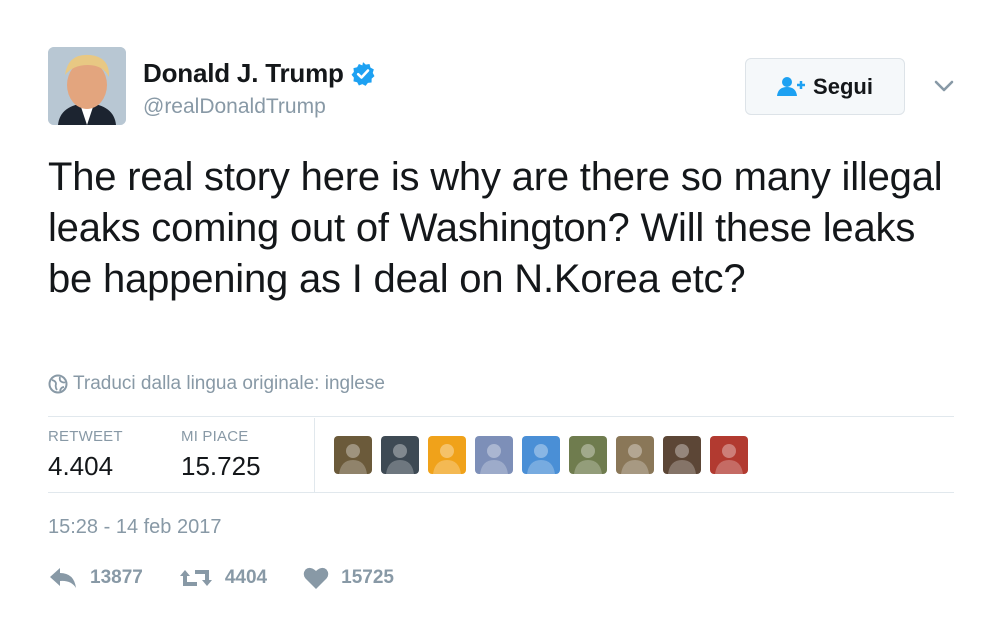 The image size is (994, 644). I want to click on verified-badge-icon, so click(363, 73).